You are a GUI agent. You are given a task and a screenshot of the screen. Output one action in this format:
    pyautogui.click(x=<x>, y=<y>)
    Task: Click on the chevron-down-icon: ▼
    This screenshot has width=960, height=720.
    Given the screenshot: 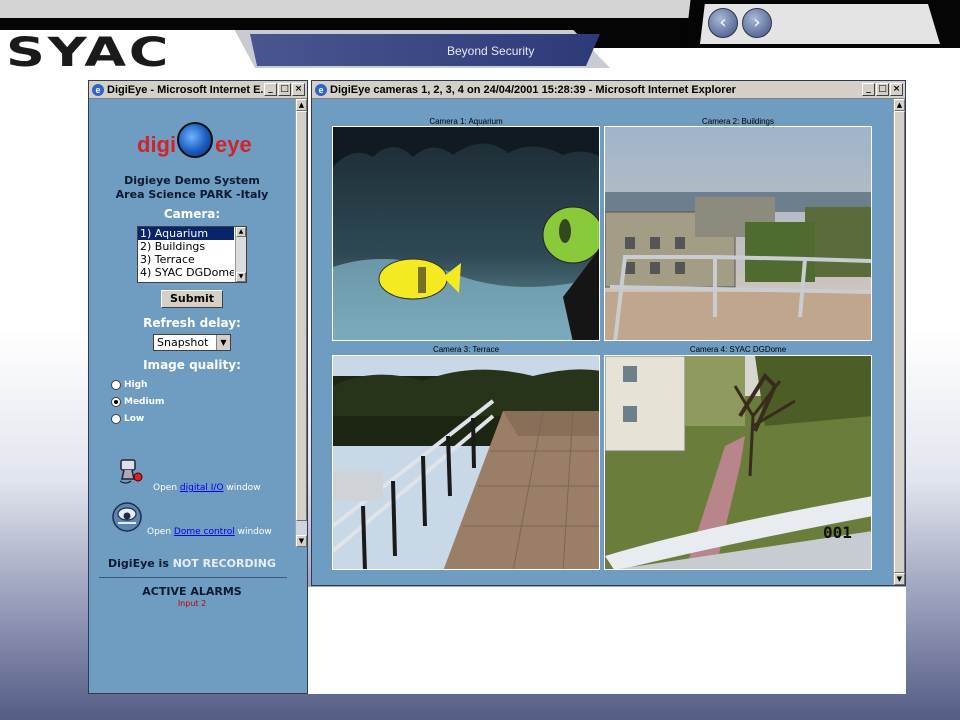 What is the action you would take?
    pyautogui.click(x=223, y=342)
    